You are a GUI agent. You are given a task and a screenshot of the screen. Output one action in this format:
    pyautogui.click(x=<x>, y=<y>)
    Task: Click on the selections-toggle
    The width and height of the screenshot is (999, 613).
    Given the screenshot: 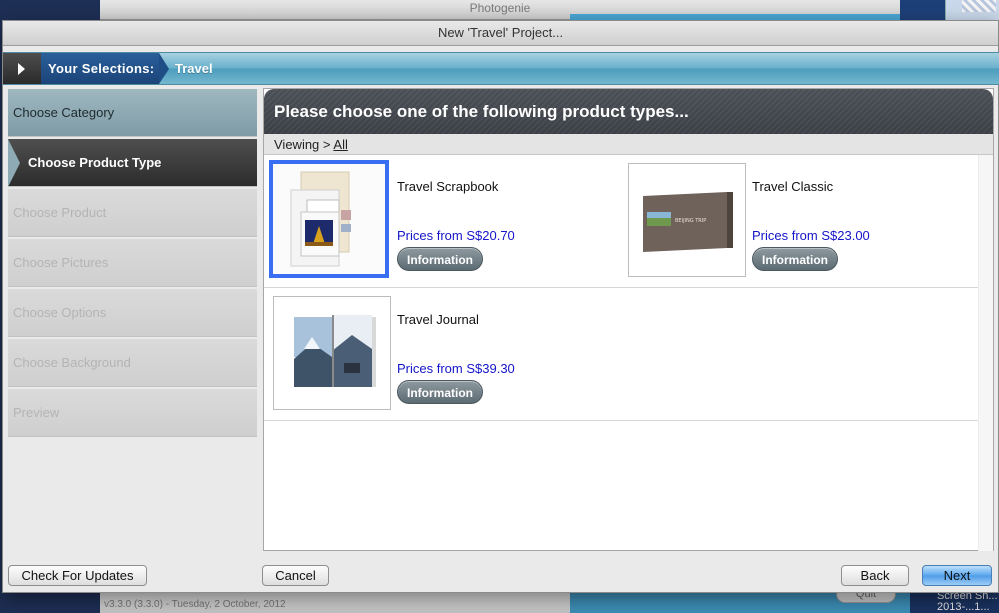 What is the action you would take?
    pyautogui.click(x=22, y=68)
    